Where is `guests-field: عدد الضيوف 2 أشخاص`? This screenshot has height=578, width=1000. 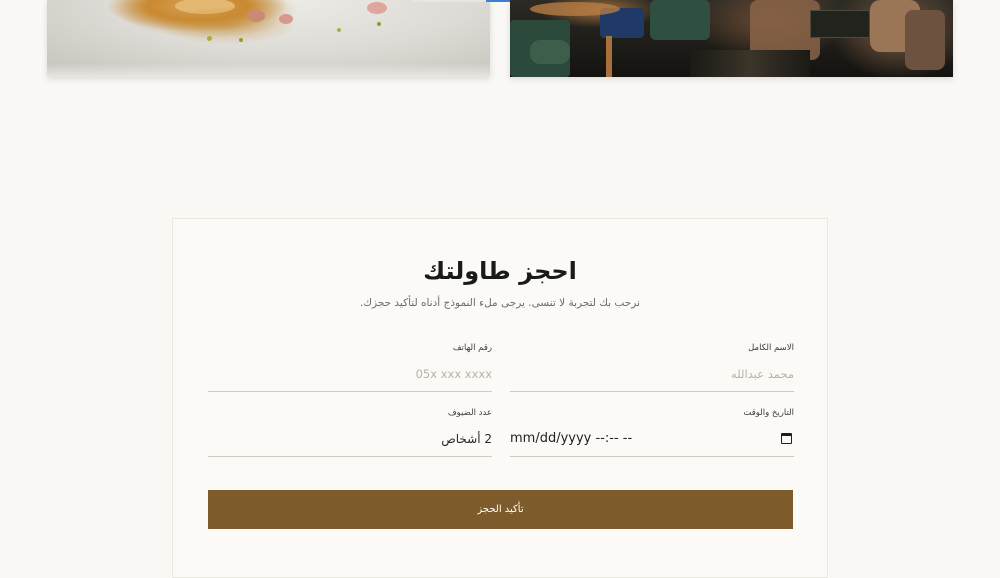 guests-field: عدد الضيوف 2 أشخاص is located at coordinates (350, 434).